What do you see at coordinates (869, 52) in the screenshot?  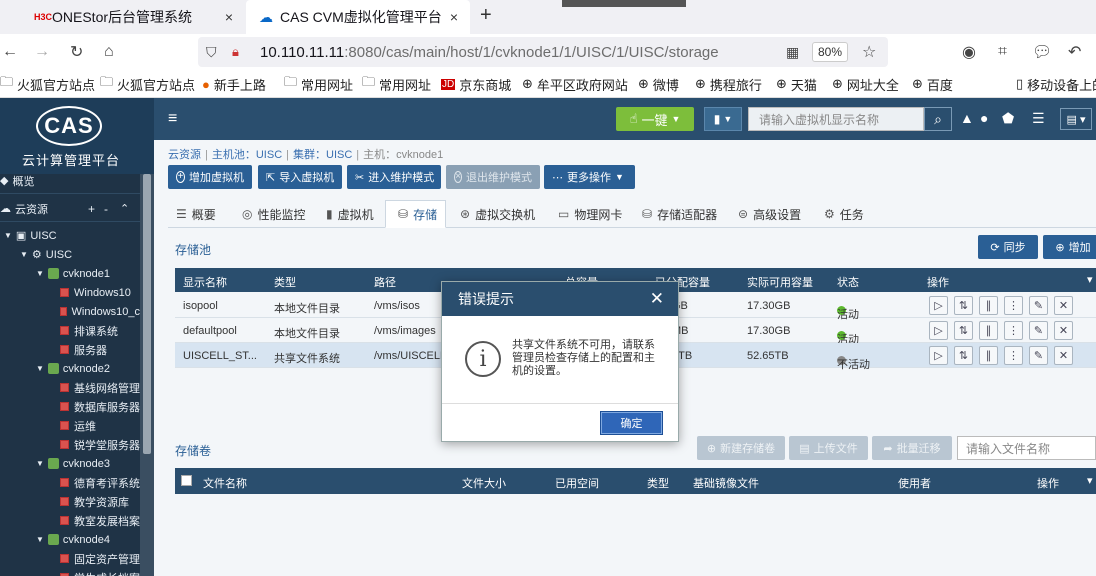 I see `bookmark-star-icon: ☆` at bounding box center [869, 52].